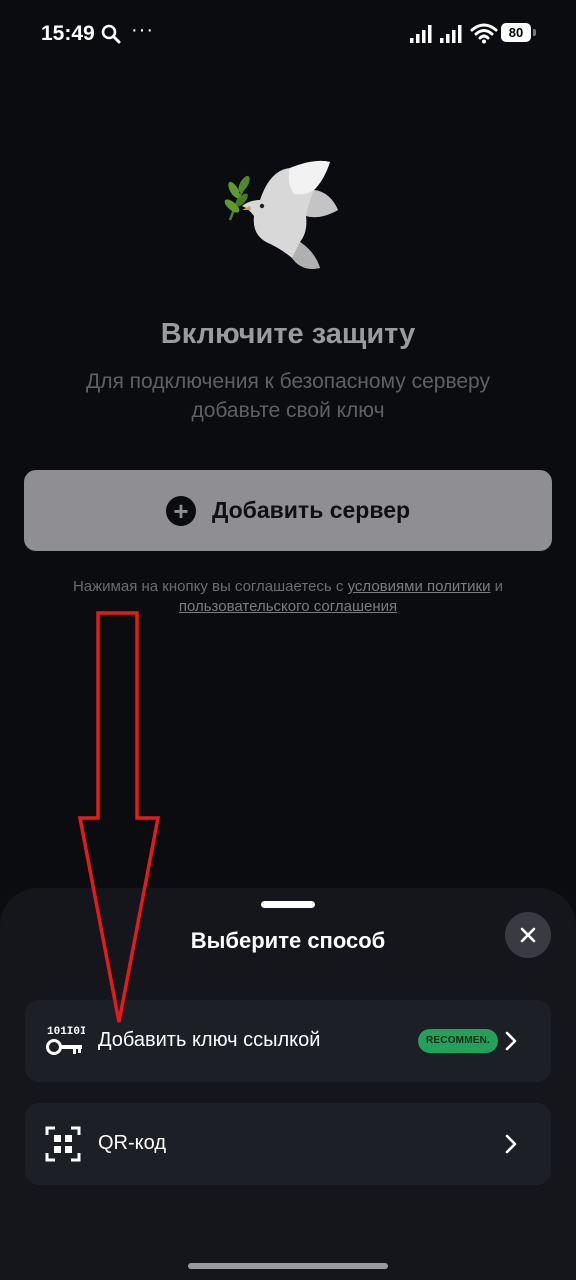 Image resolution: width=576 pixels, height=1280 pixels. What do you see at coordinates (119, 817) in the screenshot?
I see `red-arrow-annotation` at bounding box center [119, 817].